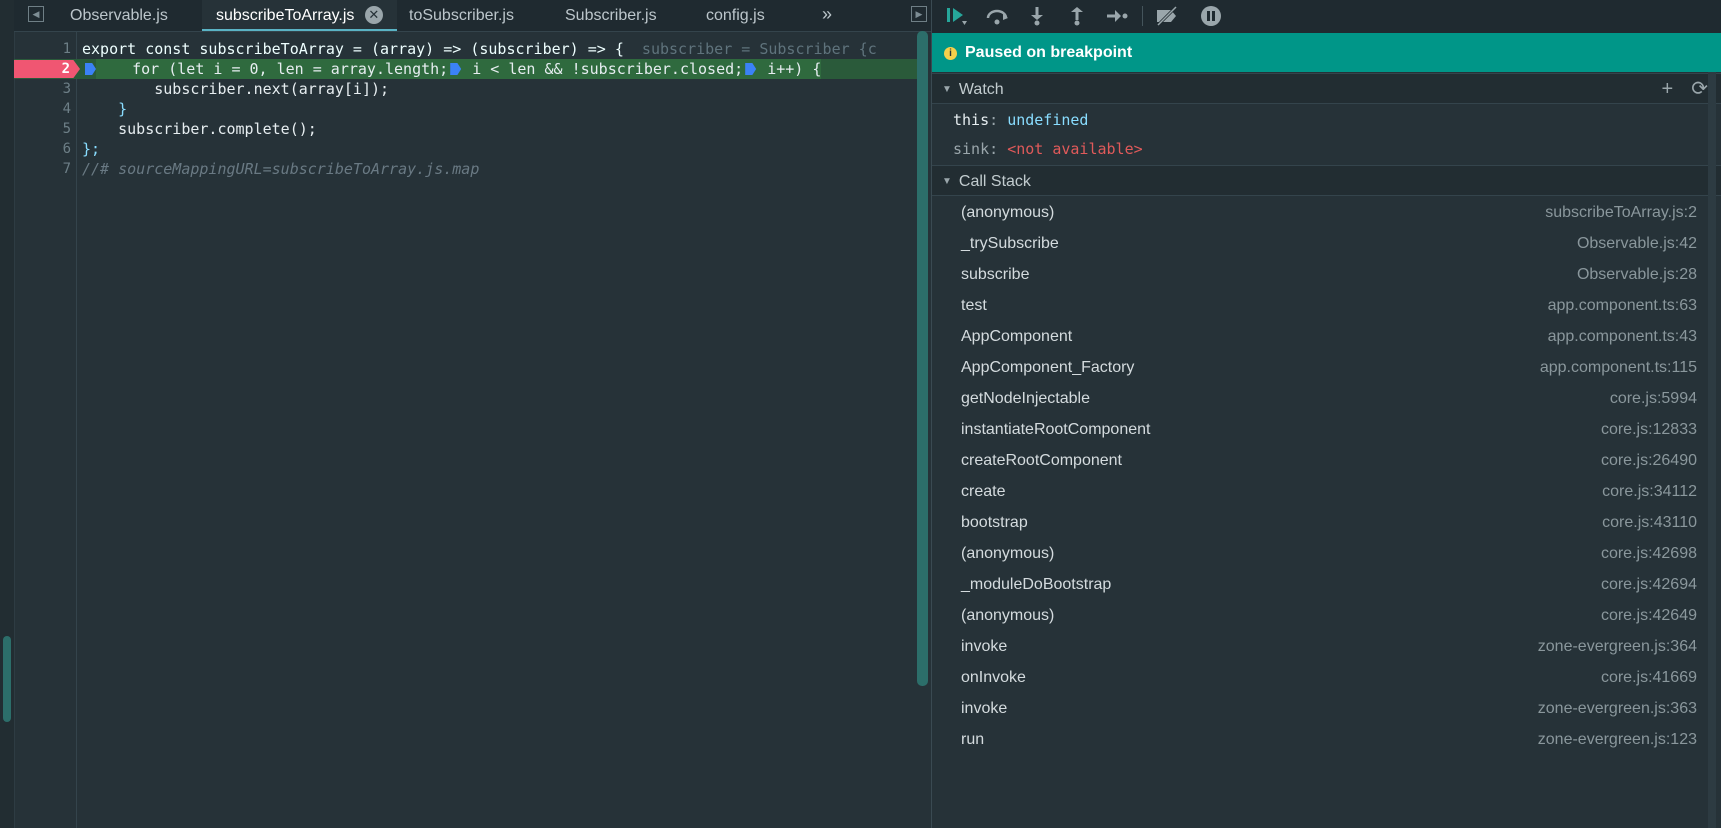 This screenshot has height=828, width=1721. Describe the element at coordinates (1008, 212) in the screenshot. I see `frame-function-name: (anonymous)` at that location.